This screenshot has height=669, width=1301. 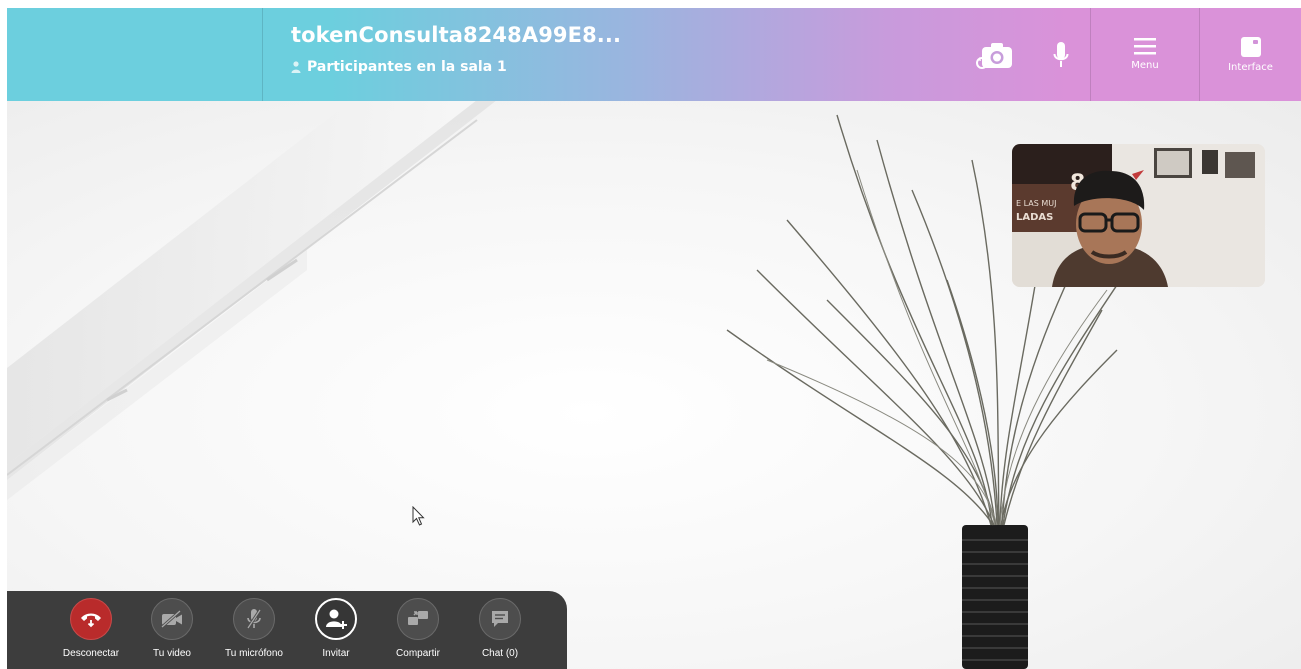 I want to click on menu-button: Menu, so click(x=1144, y=54).